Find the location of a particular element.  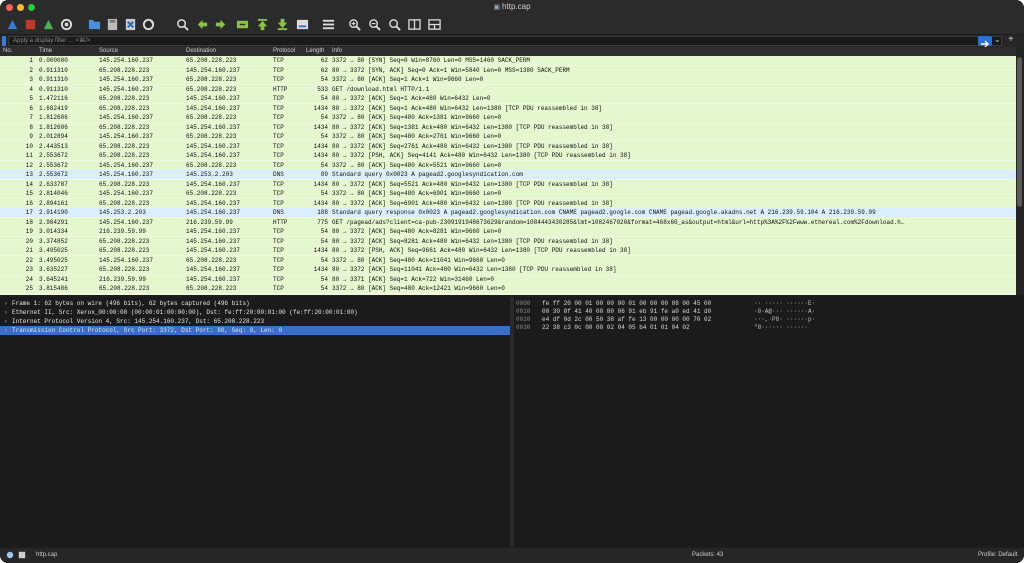

stop-capture-icon is located at coordinates (30, 24).